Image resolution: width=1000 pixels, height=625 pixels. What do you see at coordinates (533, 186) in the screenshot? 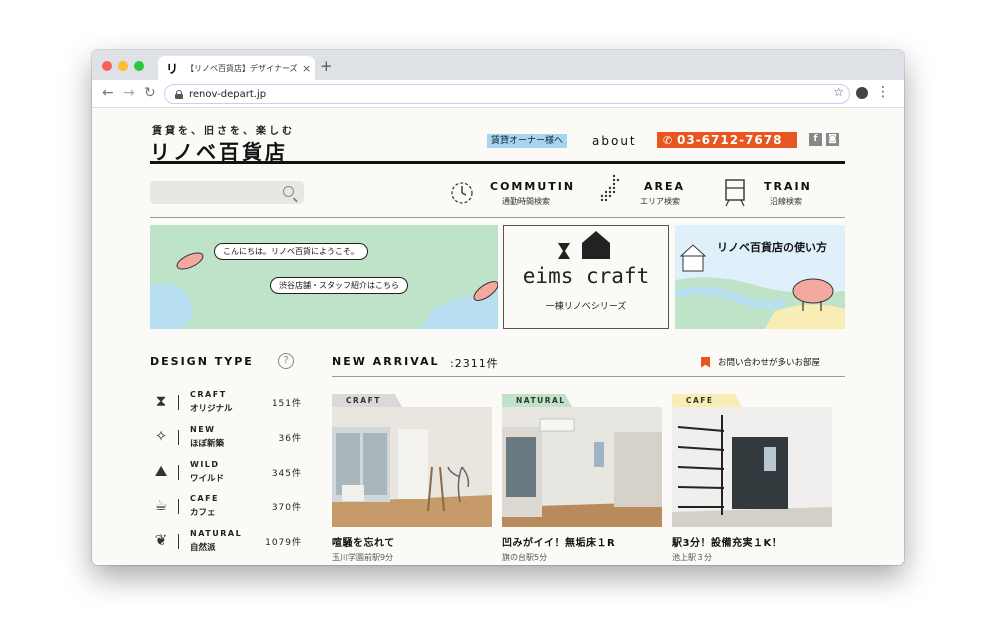
I see `nav-commutin-title: COMMUTIN` at bounding box center [533, 186].